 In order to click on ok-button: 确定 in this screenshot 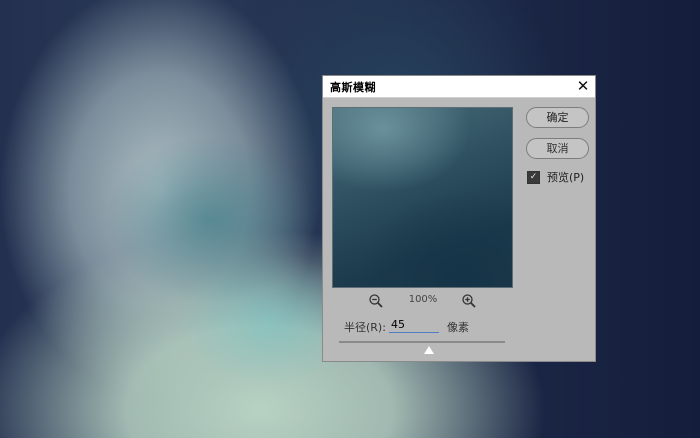, I will do `click(557, 117)`.